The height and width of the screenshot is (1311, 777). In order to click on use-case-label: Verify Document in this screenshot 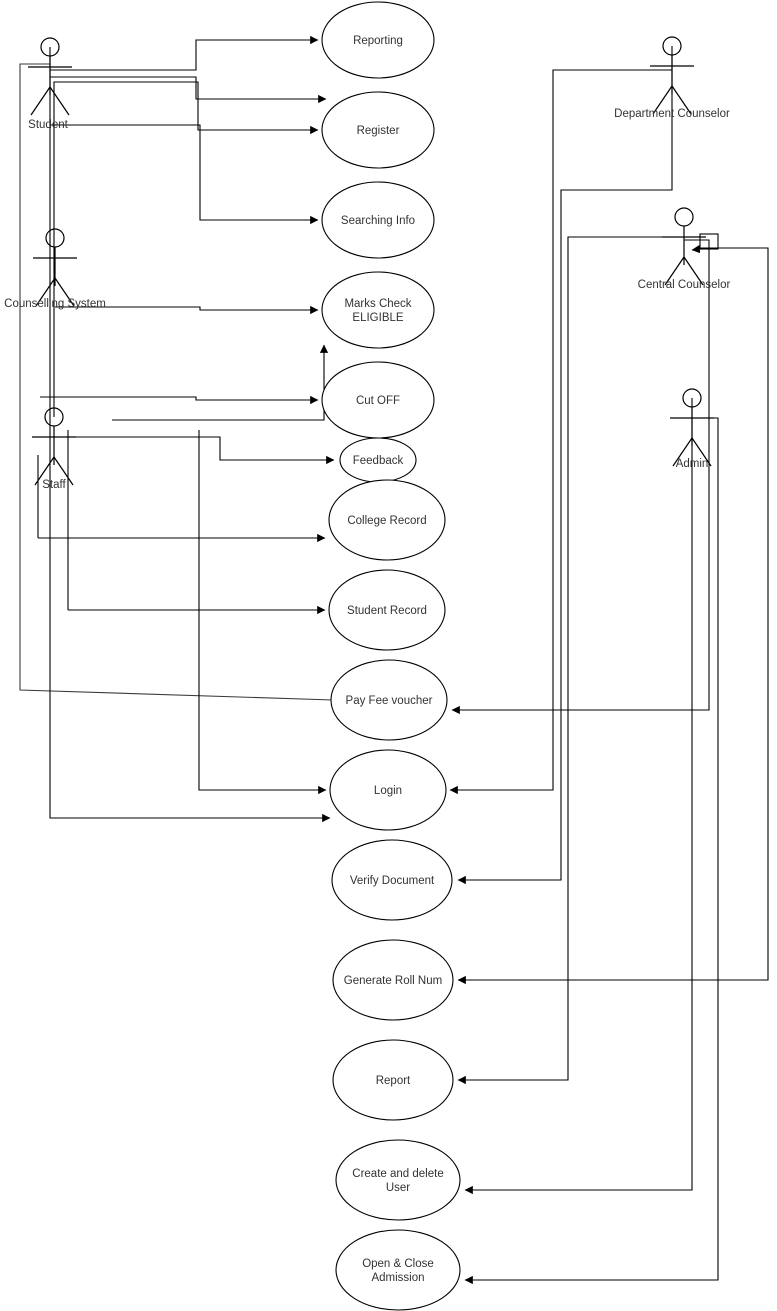, I will do `click(392, 881)`.